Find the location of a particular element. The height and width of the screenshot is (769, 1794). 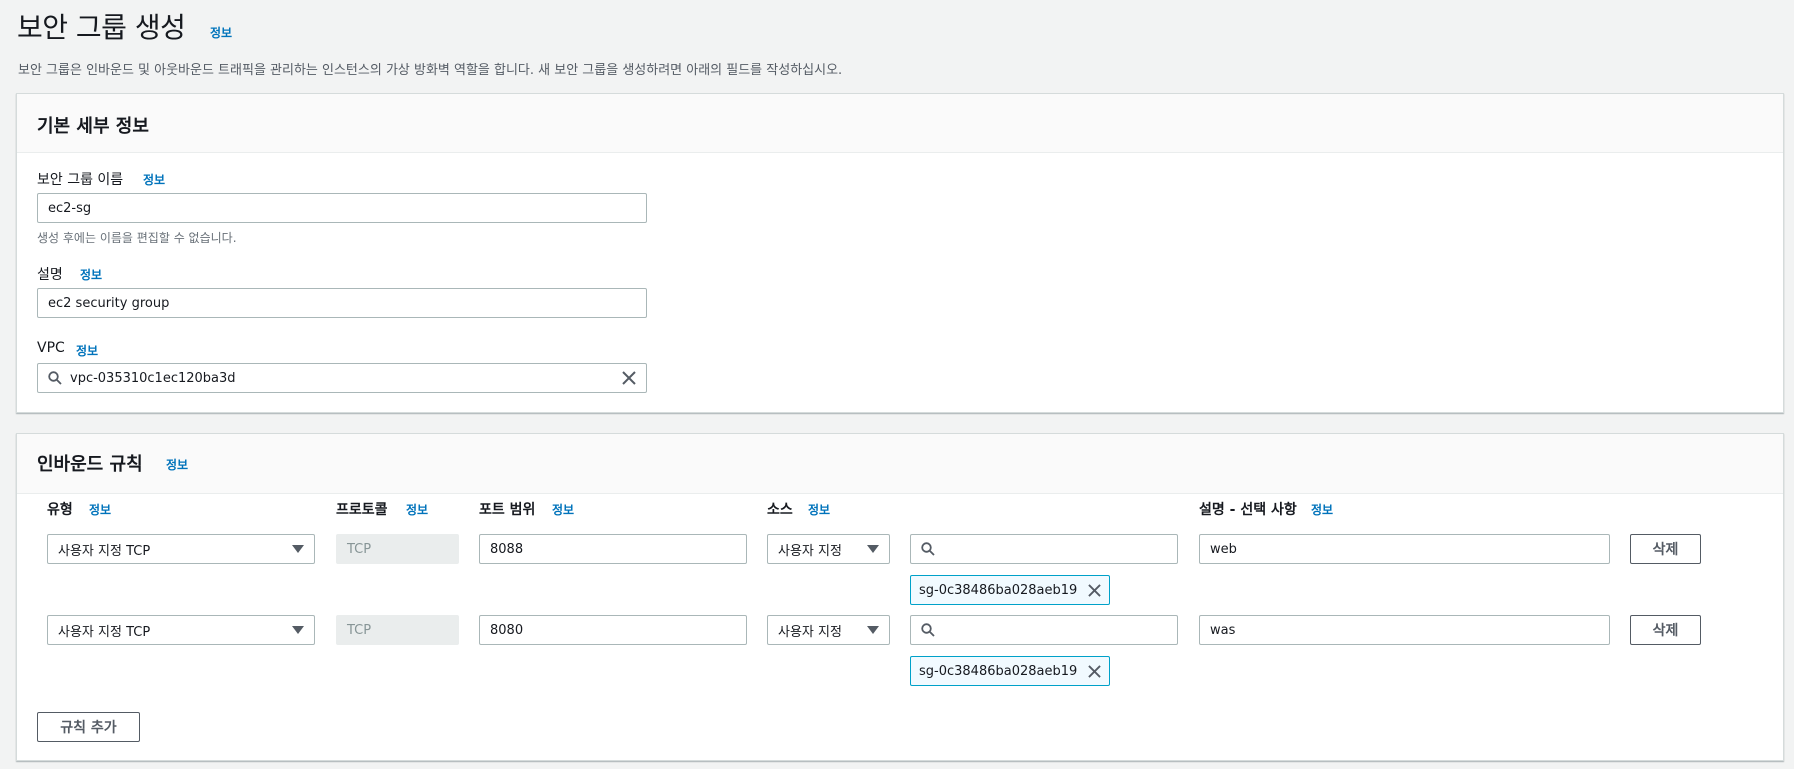

rule-port-input: 8088 is located at coordinates (613, 549).